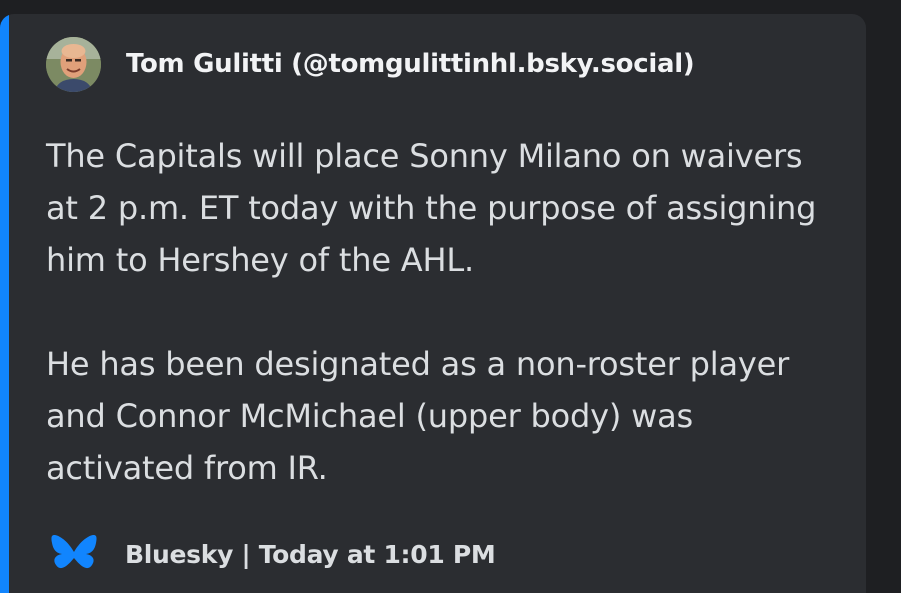 The width and height of the screenshot is (901, 593). I want to click on person-avatar-icon, so click(73, 64).